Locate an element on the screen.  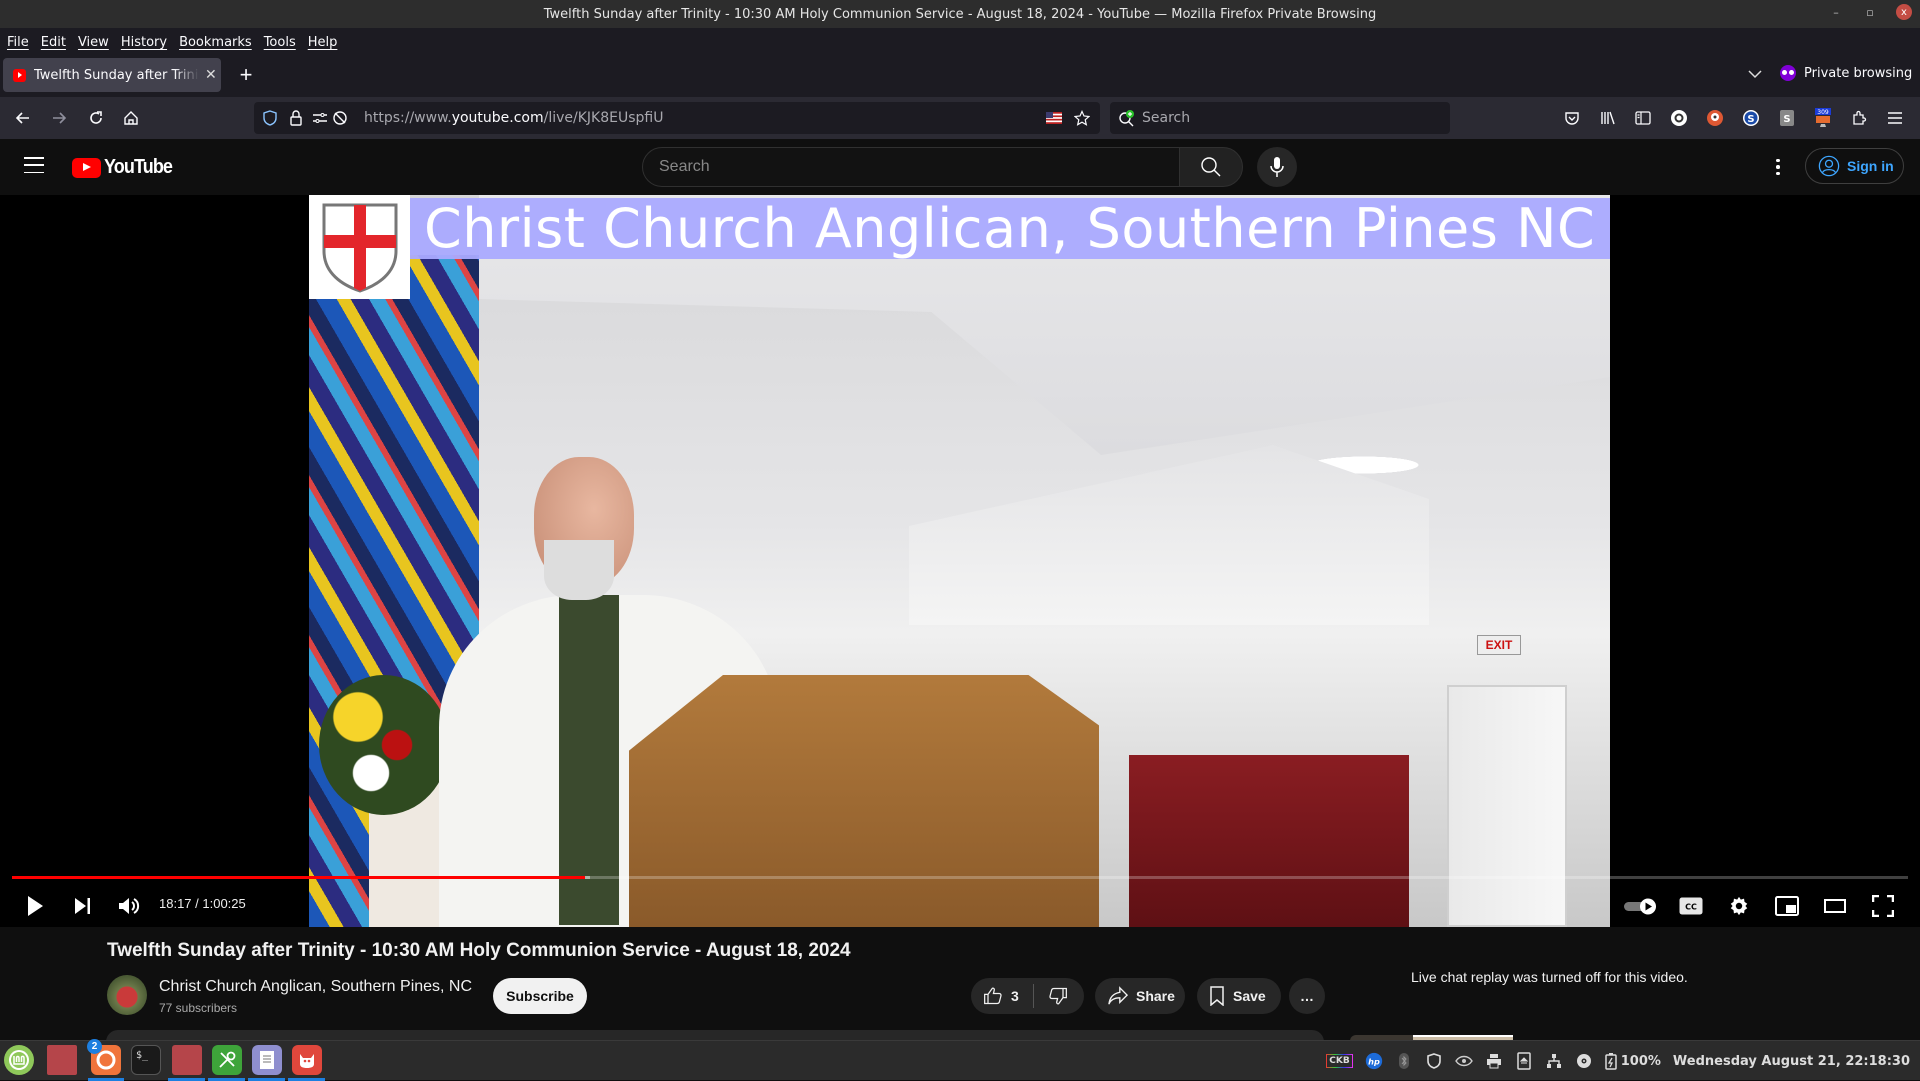
list-all-tabs-button is located at coordinates (1755, 74).